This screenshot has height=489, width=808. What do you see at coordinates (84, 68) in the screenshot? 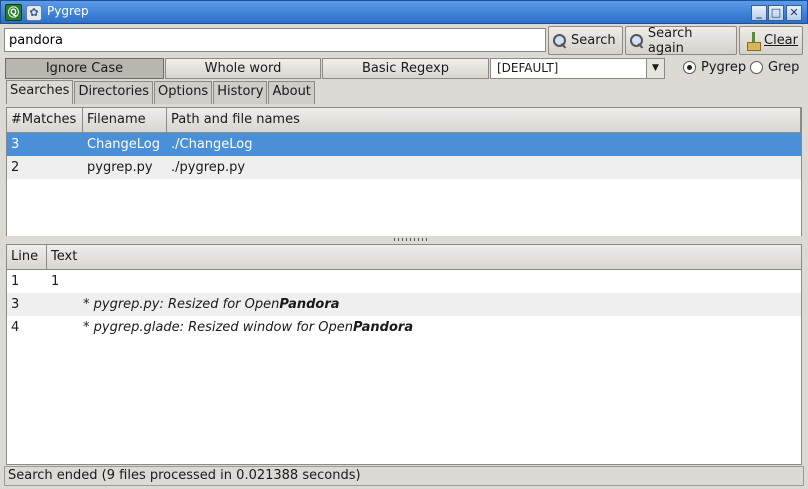
I see `ignore-case-toggle: Ignore Case` at bounding box center [84, 68].